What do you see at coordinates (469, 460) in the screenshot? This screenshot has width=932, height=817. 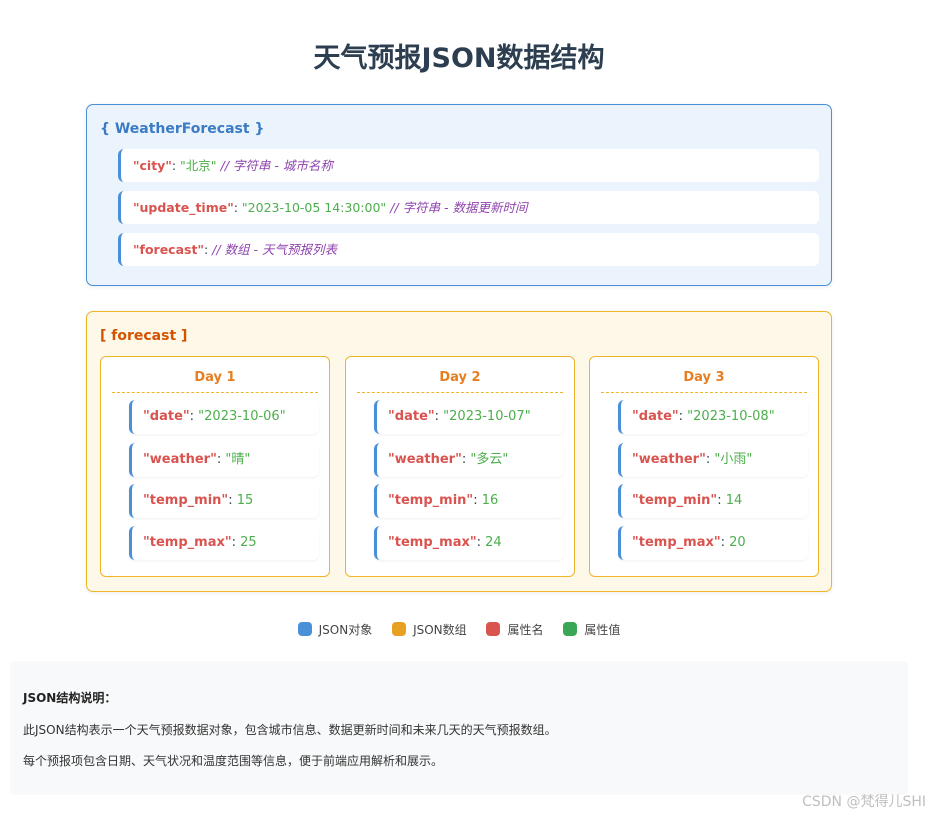 I see `day-prop-weather: "weather": "多云"` at bounding box center [469, 460].